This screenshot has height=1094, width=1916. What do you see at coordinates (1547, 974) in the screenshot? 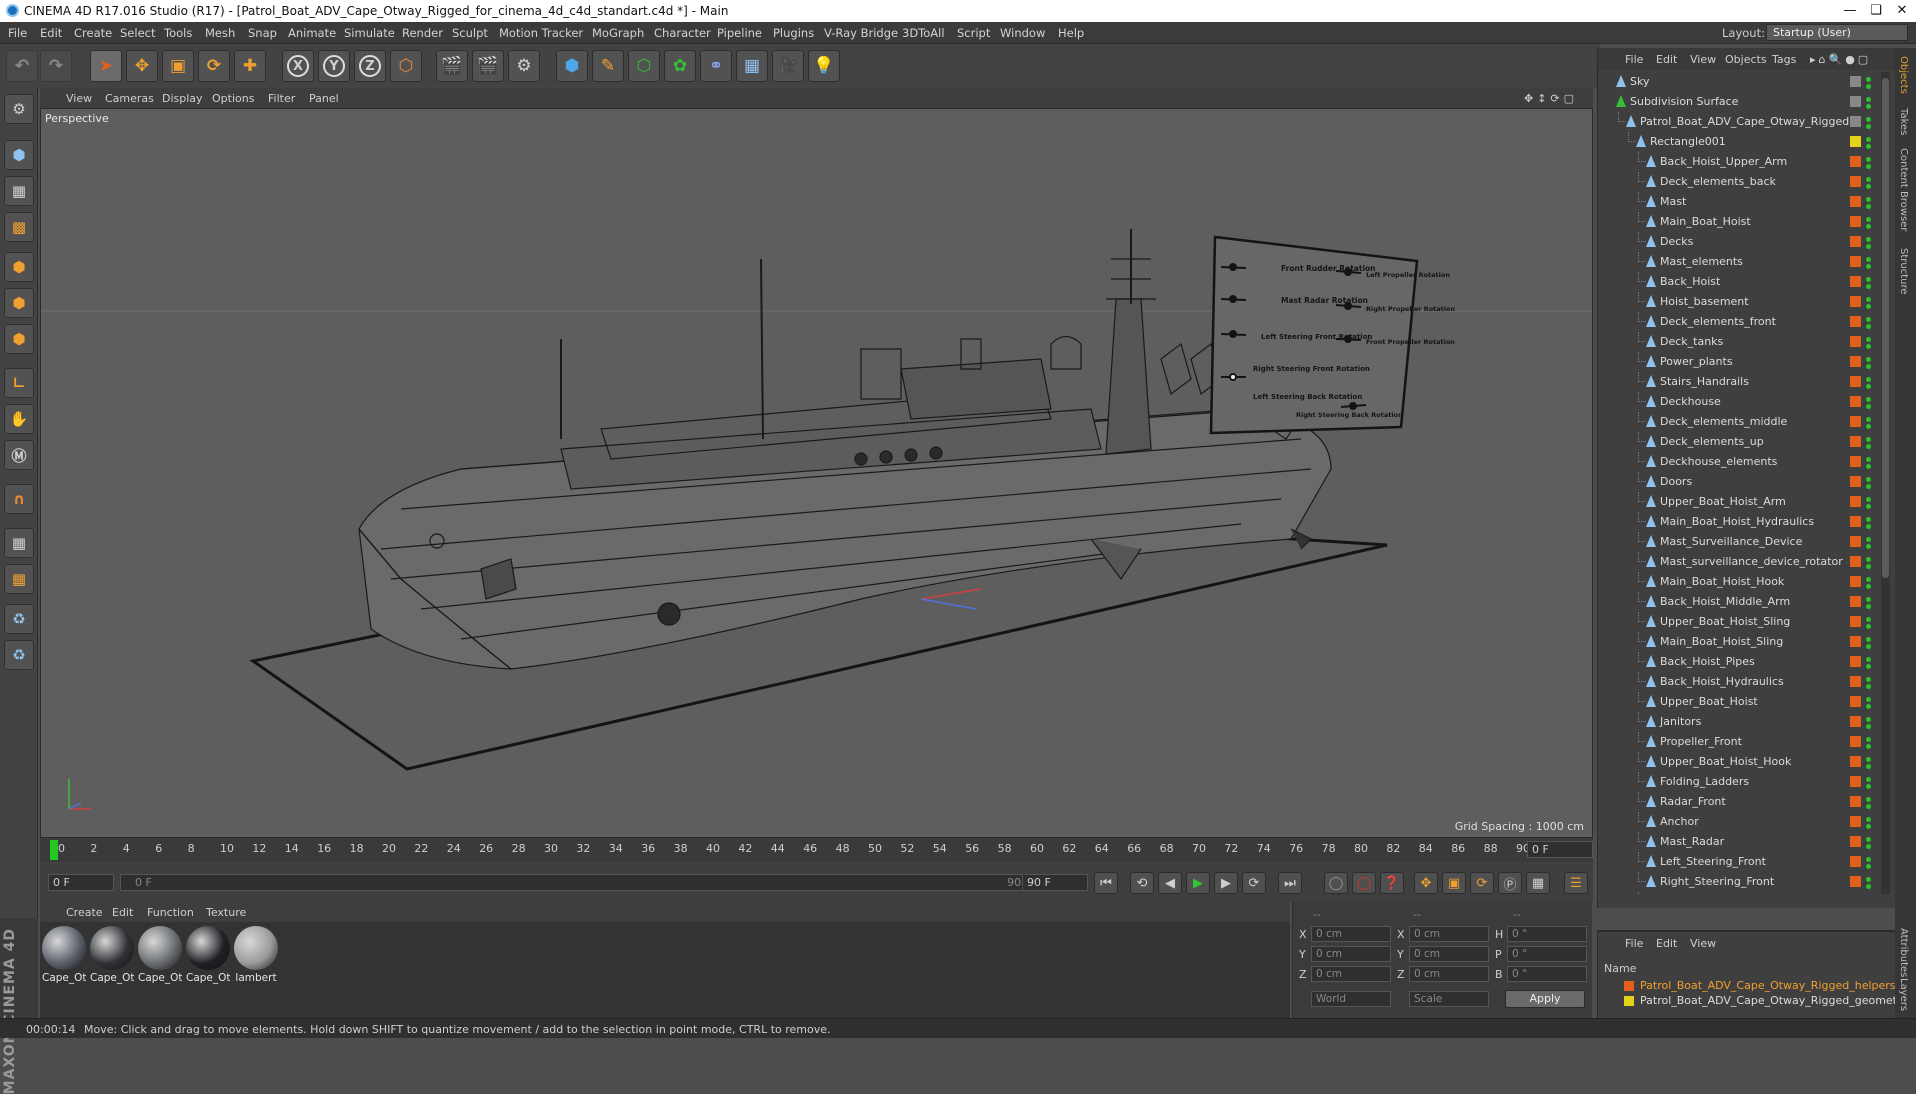
I see `rot-b-field: 0 °` at bounding box center [1547, 974].